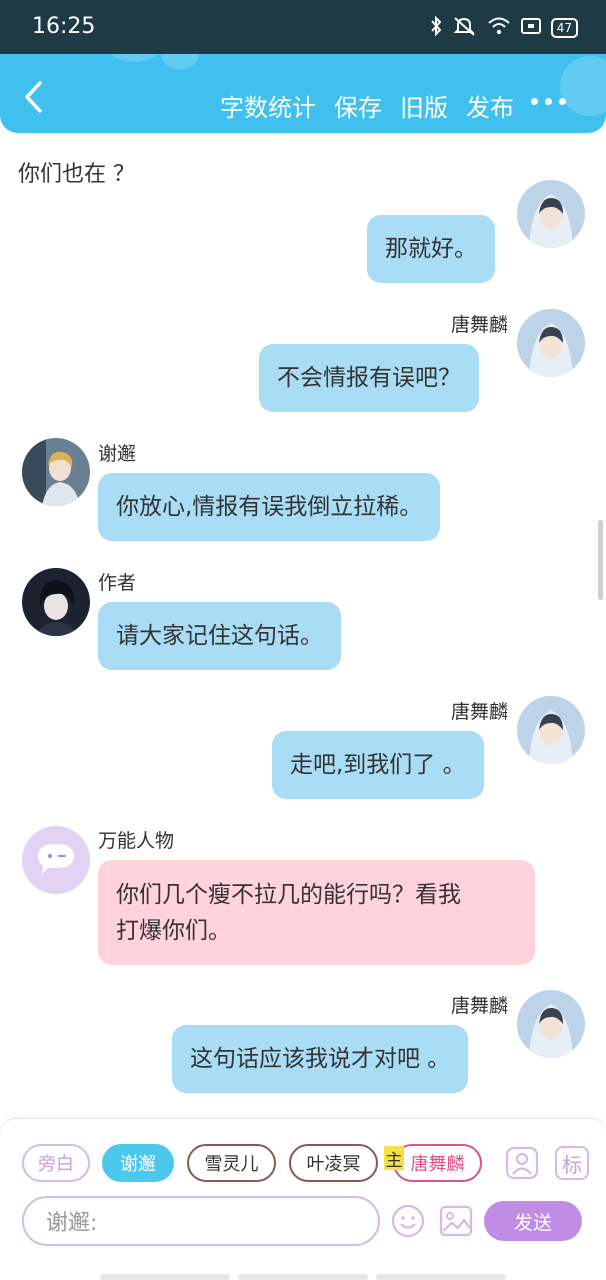 This screenshot has width=606, height=1280. I want to click on xie-avatar, so click(56, 472).